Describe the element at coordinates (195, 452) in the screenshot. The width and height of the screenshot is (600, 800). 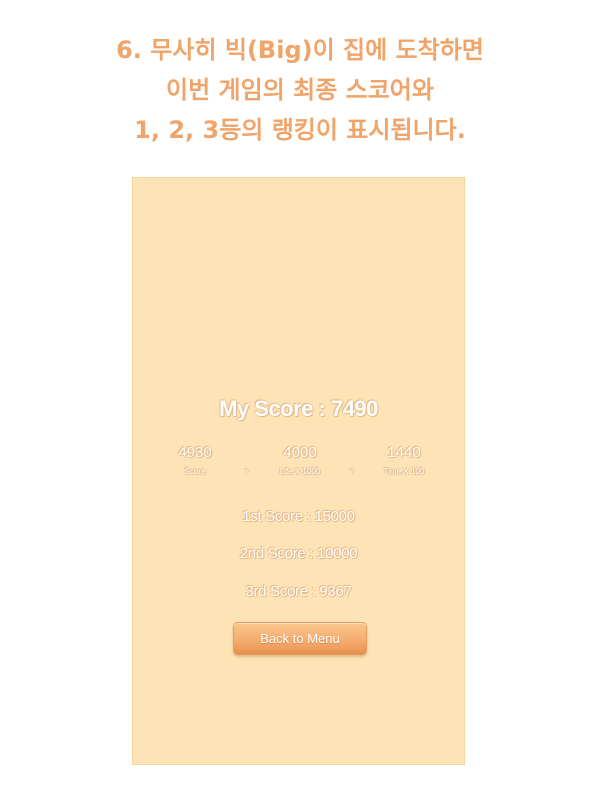
I see `score-value: 4930` at that location.